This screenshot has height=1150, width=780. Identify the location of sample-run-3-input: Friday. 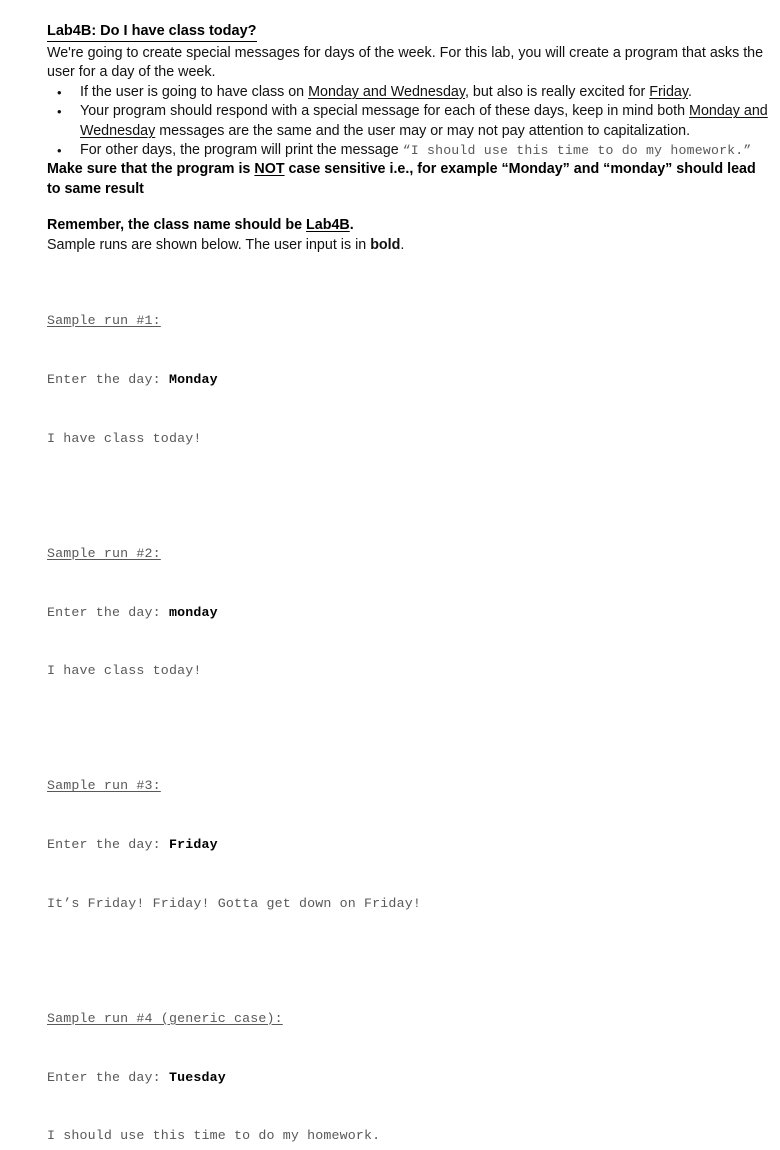
(193, 845).